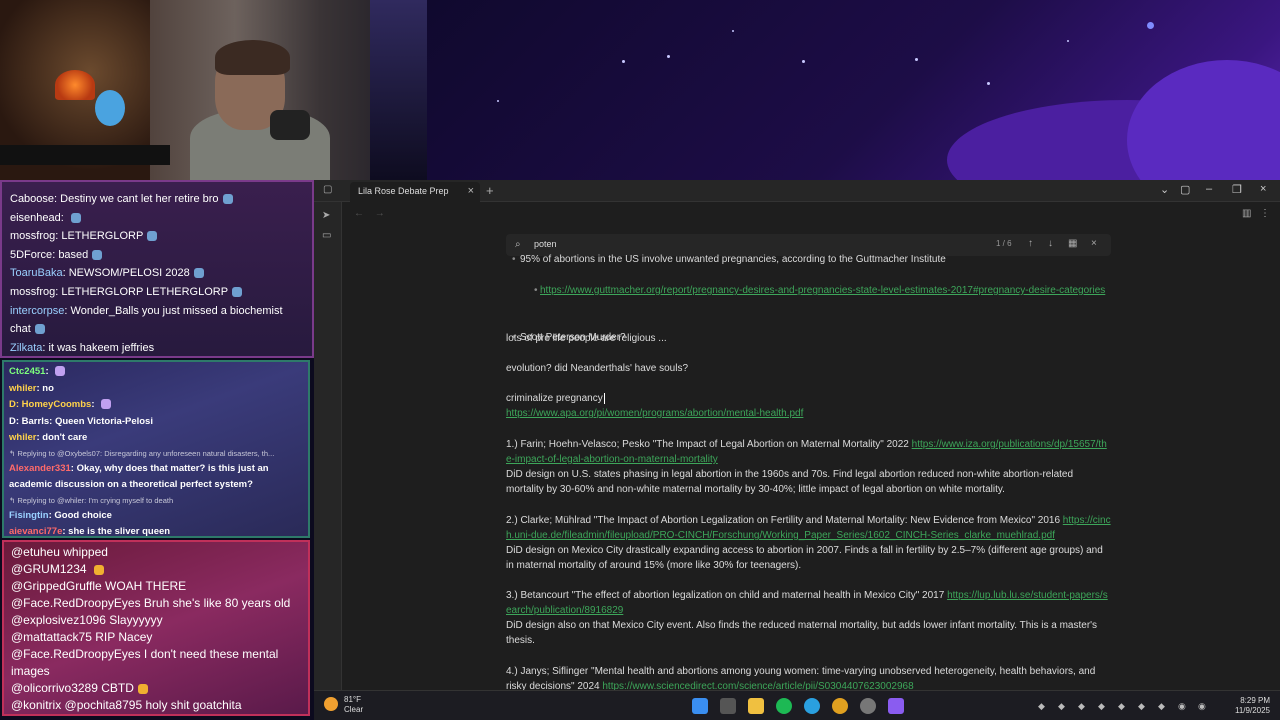 This screenshot has width=1280, height=720. What do you see at coordinates (1246, 213) in the screenshot?
I see `reading-view-icon: ▥` at bounding box center [1246, 213].